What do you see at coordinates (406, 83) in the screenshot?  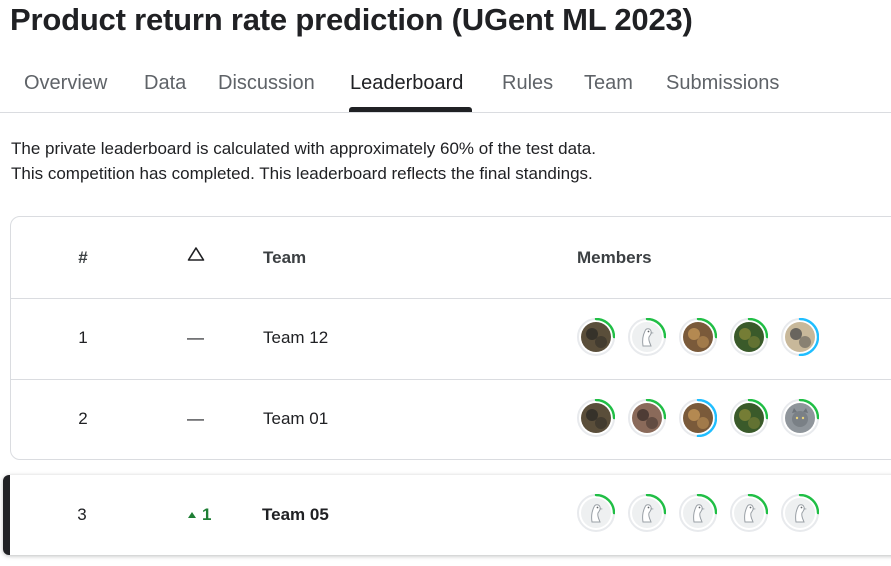 I see `tab-leaderboard: Leaderboard` at bounding box center [406, 83].